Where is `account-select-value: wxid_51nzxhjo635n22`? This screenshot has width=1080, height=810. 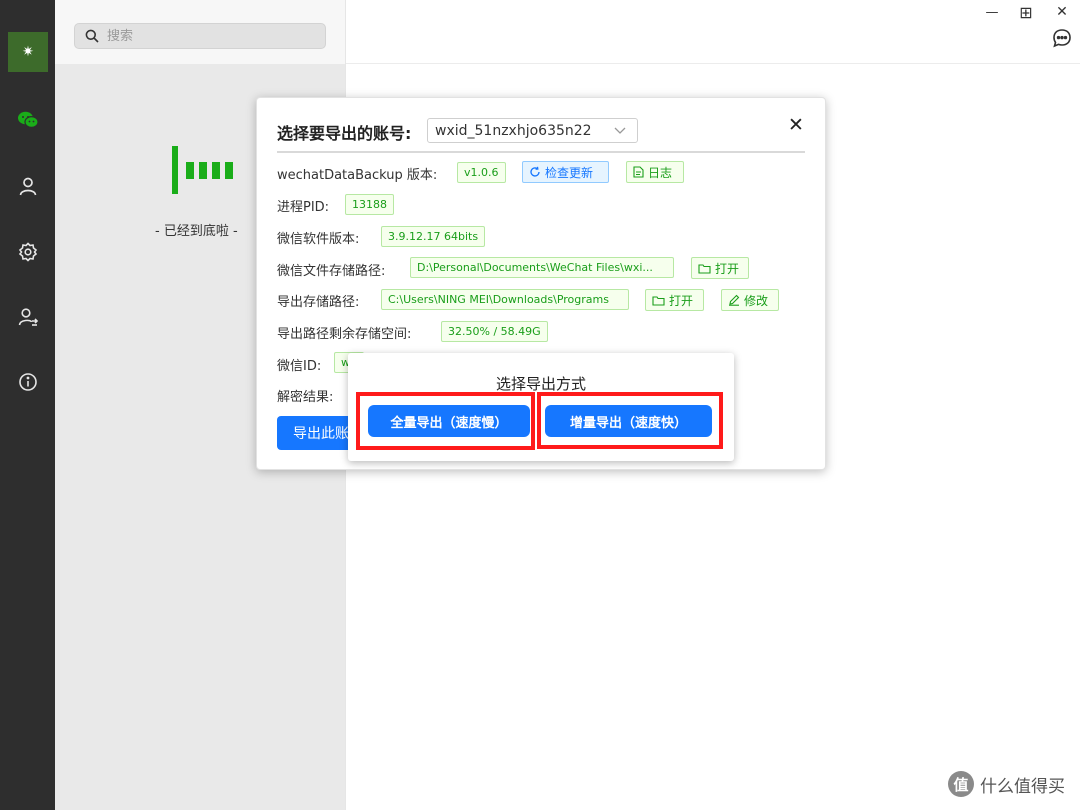
account-select-value: wxid_51nzxhjo635n22 is located at coordinates (513, 130).